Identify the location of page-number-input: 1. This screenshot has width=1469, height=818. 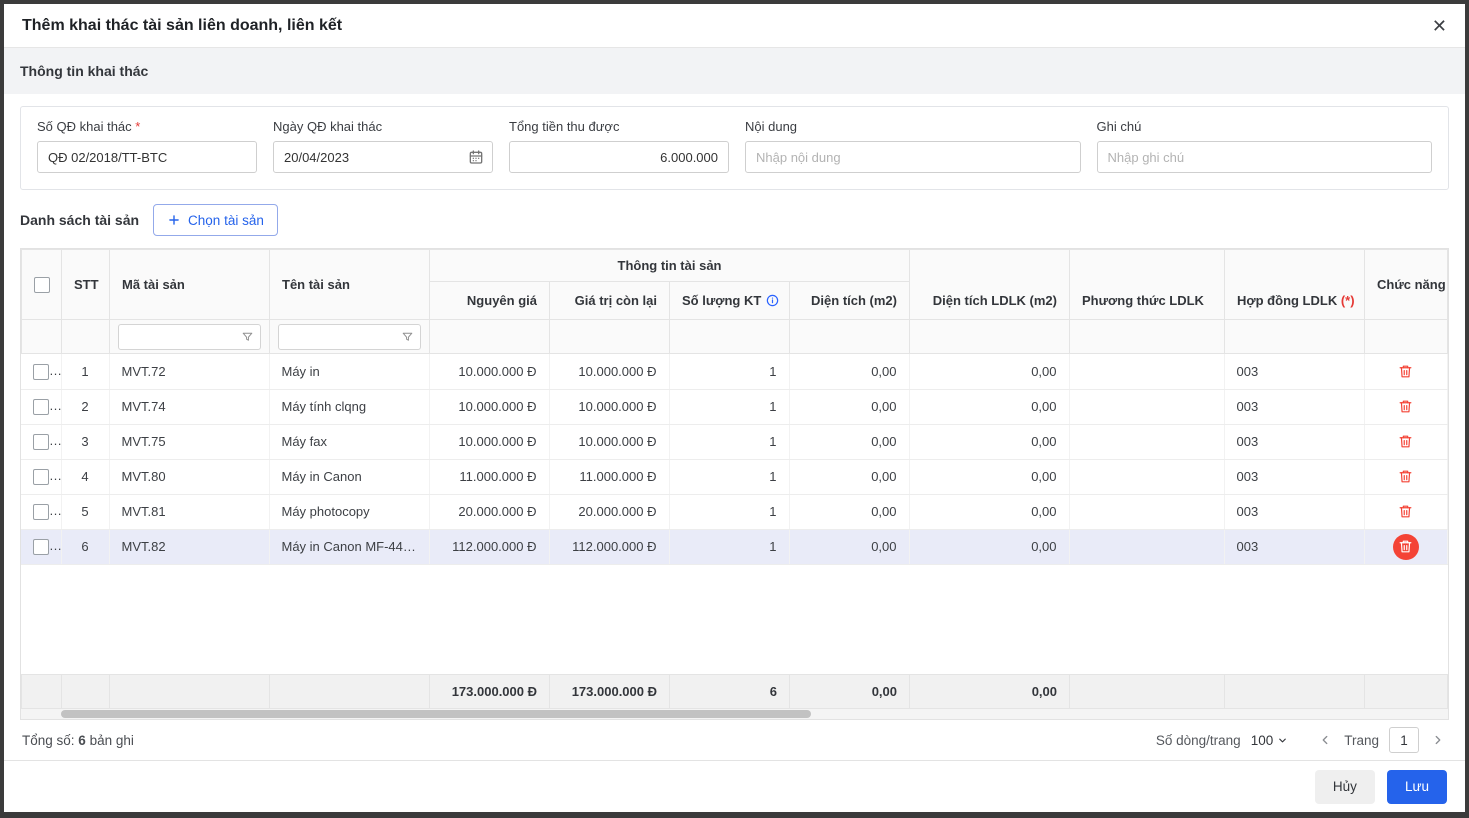
(1404, 740).